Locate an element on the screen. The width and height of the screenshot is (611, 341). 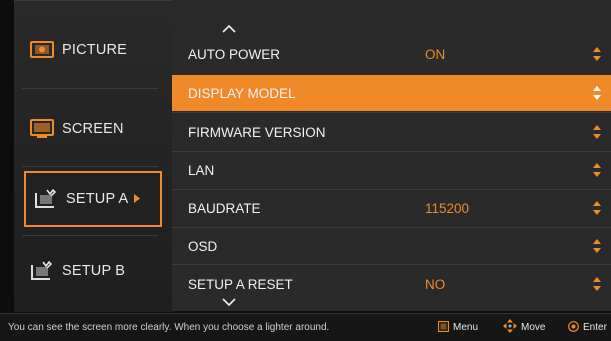
menu-key-label: Menu is located at coordinates (466, 327).